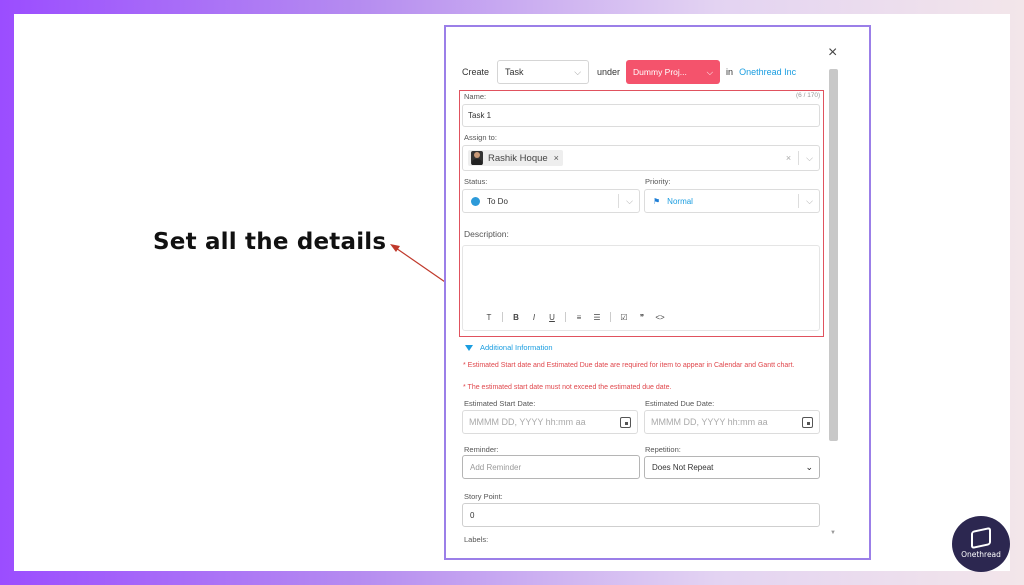 The image size is (1024, 585). Describe the element at coordinates (663, 449) in the screenshot. I see `repetition-label: Repetition:` at that location.